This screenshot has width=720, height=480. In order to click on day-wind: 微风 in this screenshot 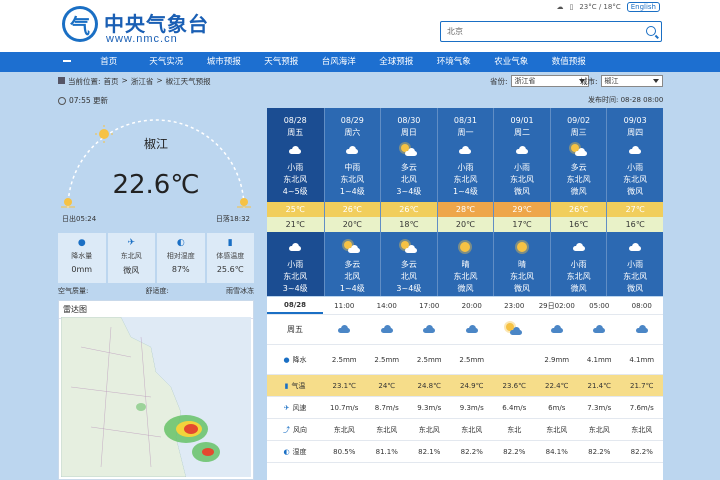, I will do `click(635, 191)`.